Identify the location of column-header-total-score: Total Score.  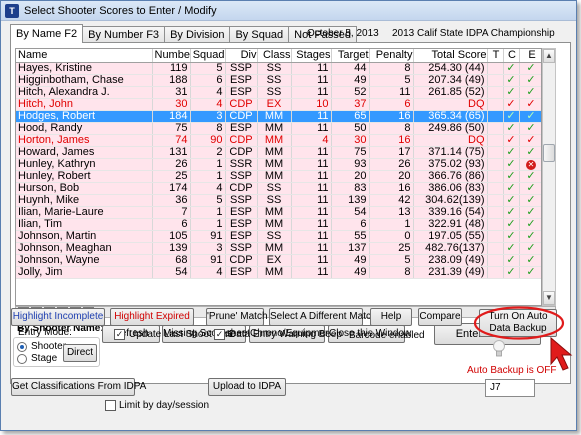
(450, 56).